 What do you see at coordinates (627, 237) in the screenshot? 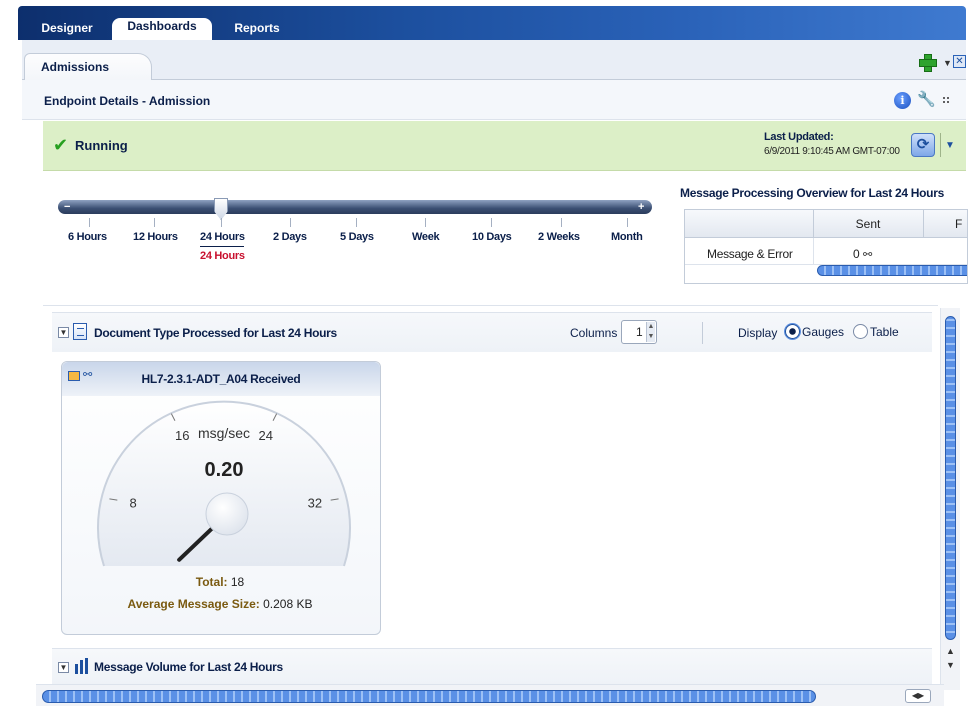
I see `range-option-month: Month` at bounding box center [627, 237].